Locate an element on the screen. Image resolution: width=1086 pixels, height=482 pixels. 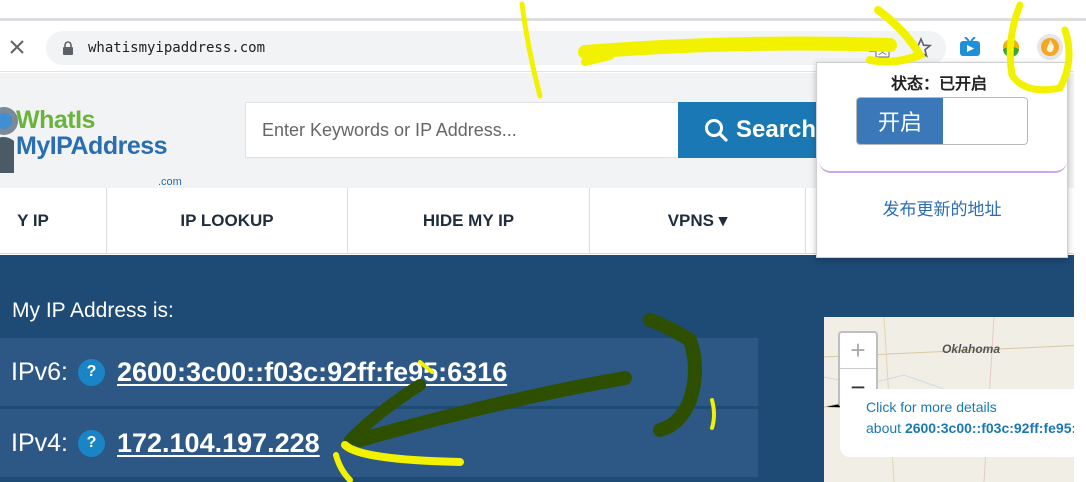
logo-dotcom: .com is located at coordinates (170, 182).